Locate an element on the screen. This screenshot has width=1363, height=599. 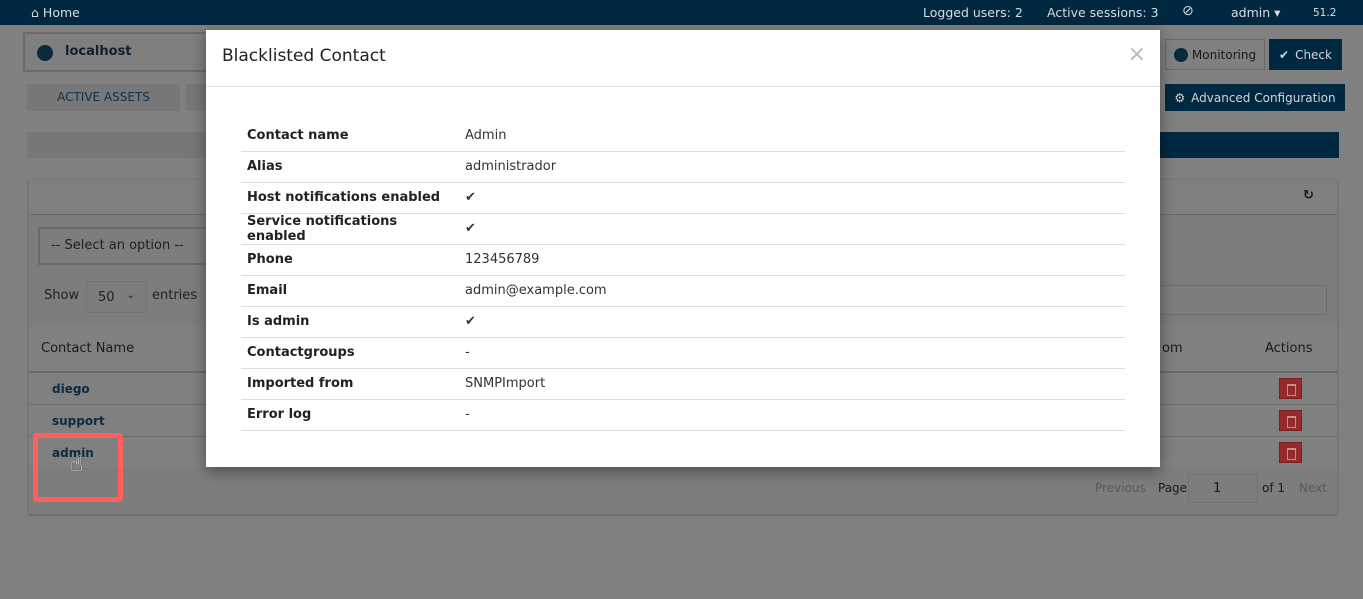
refresh-icon: ↻ is located at coordinates (1308, 195).